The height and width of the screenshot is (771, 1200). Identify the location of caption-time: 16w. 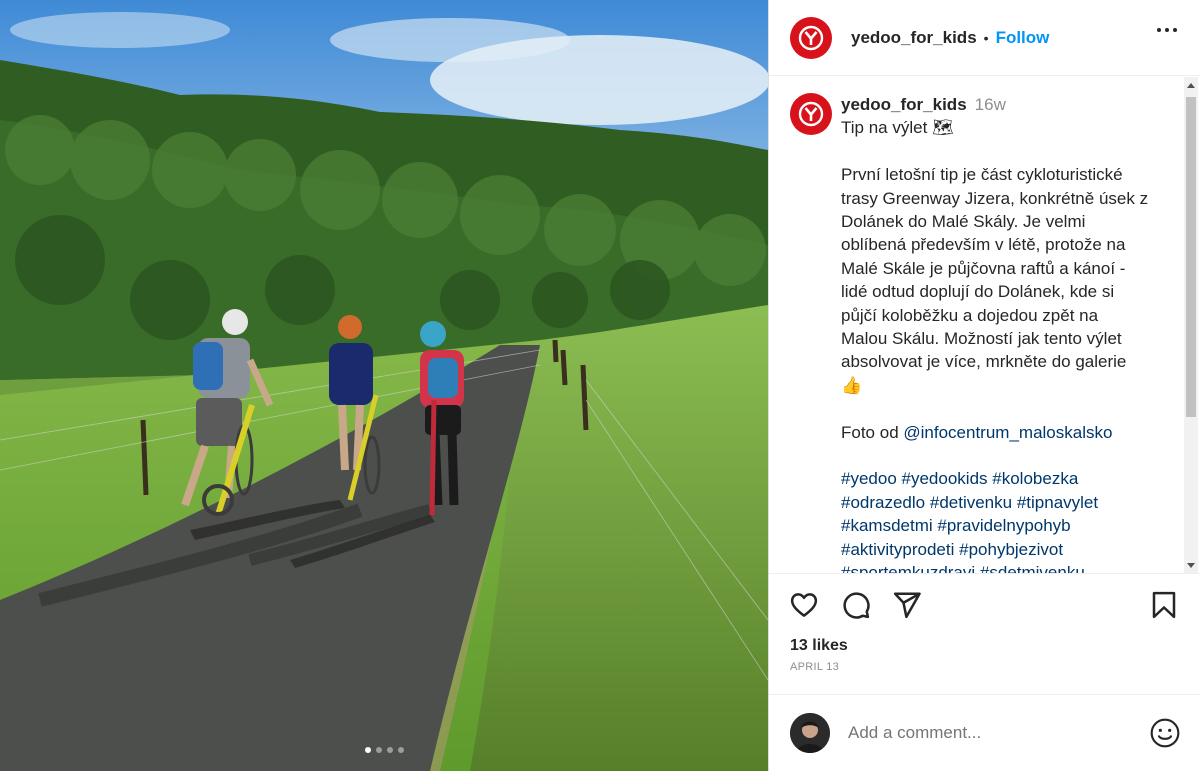
(990, 104).